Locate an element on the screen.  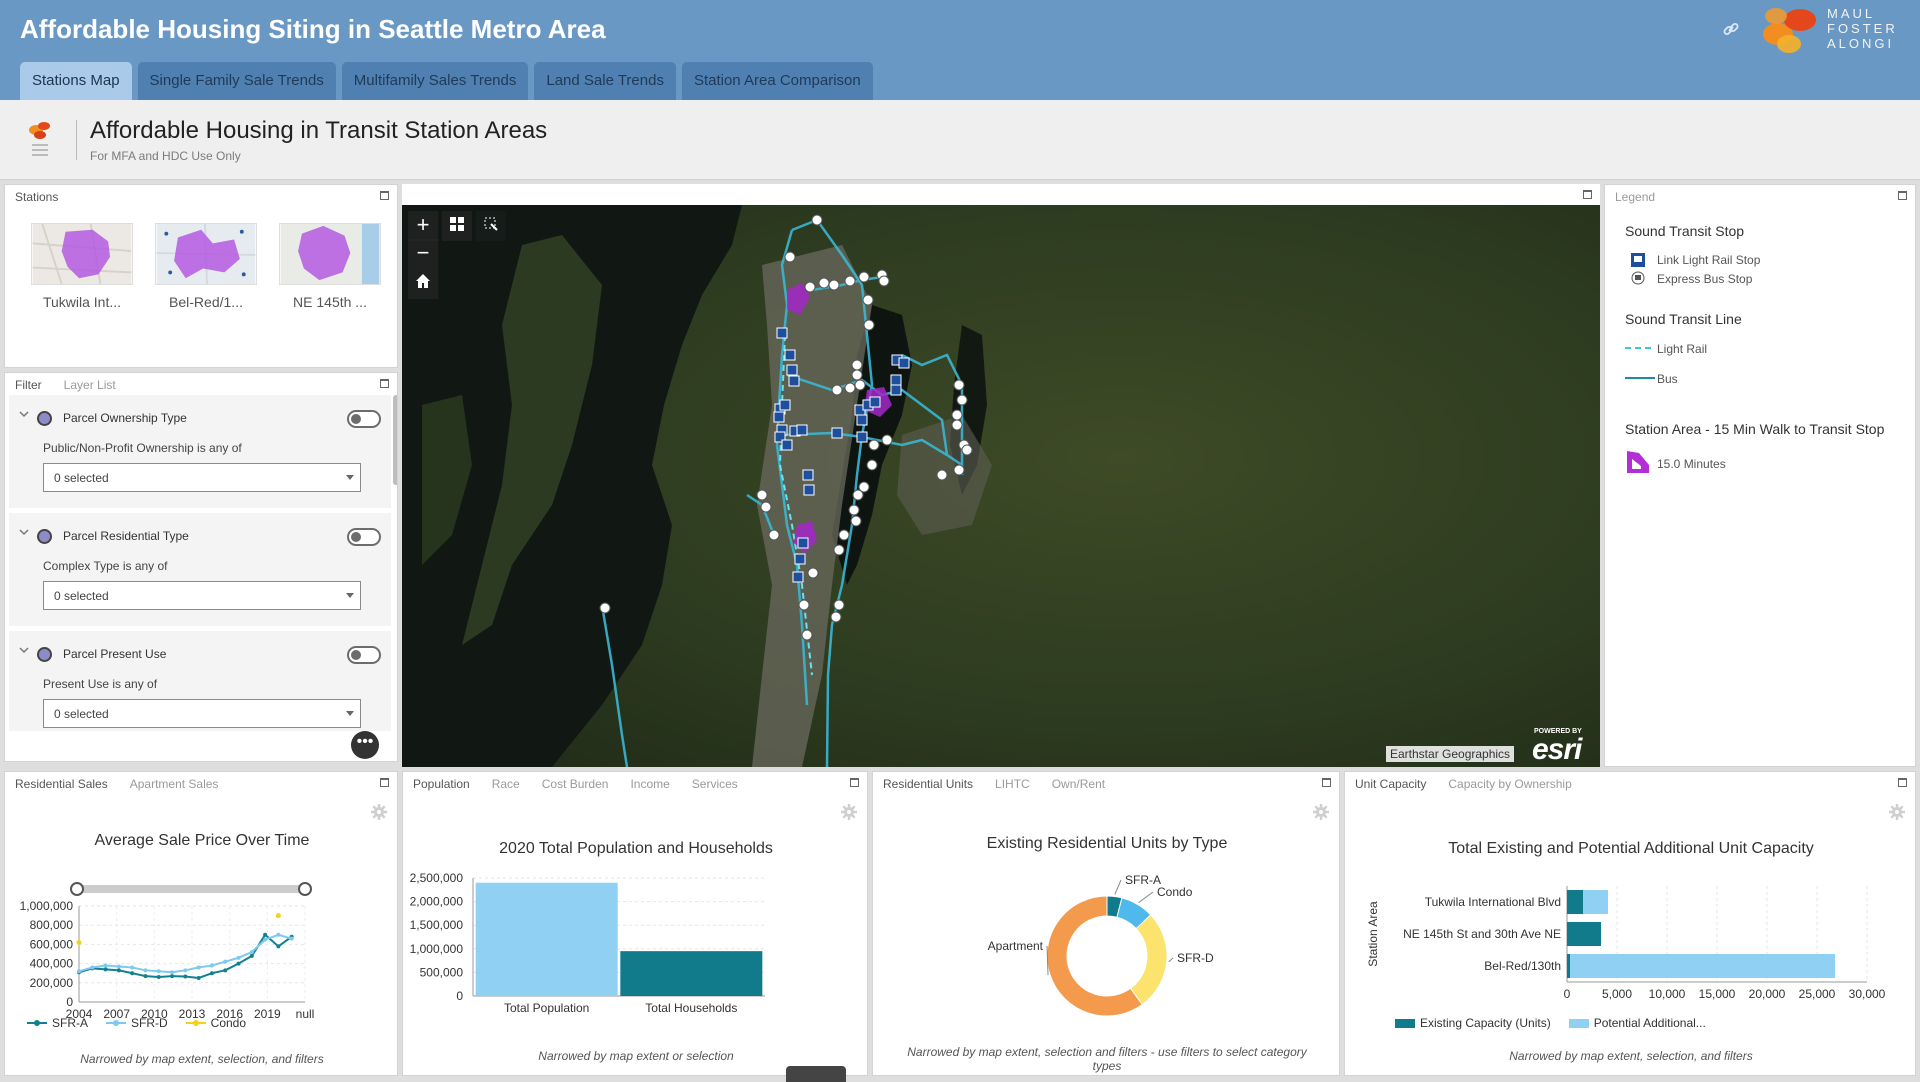
tab-apartment-sales: Apartment Sales is located at coordinates (174, 784).